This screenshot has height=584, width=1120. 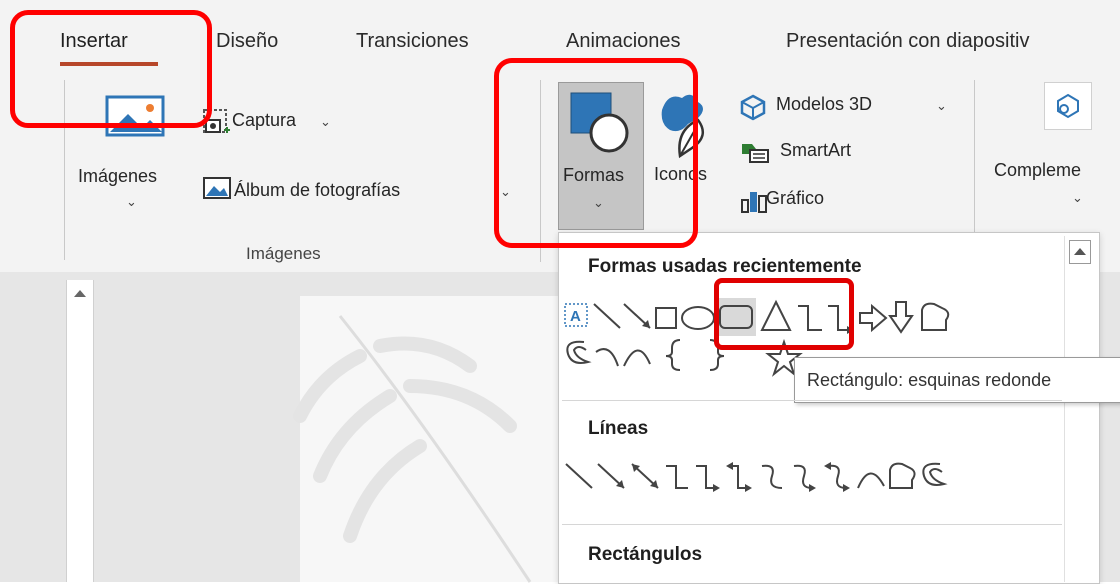 I want to click on lines-shapes-row, so click(x=756, y=477).